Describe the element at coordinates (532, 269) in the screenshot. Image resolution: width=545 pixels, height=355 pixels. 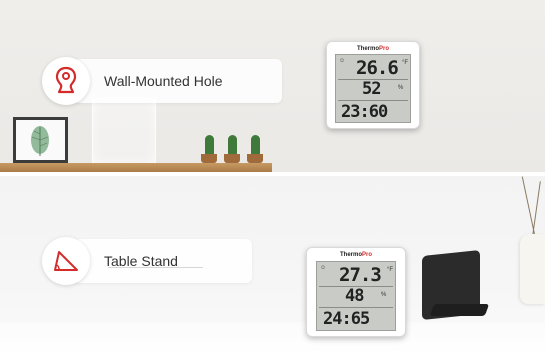
I see `white-vase` at that location.